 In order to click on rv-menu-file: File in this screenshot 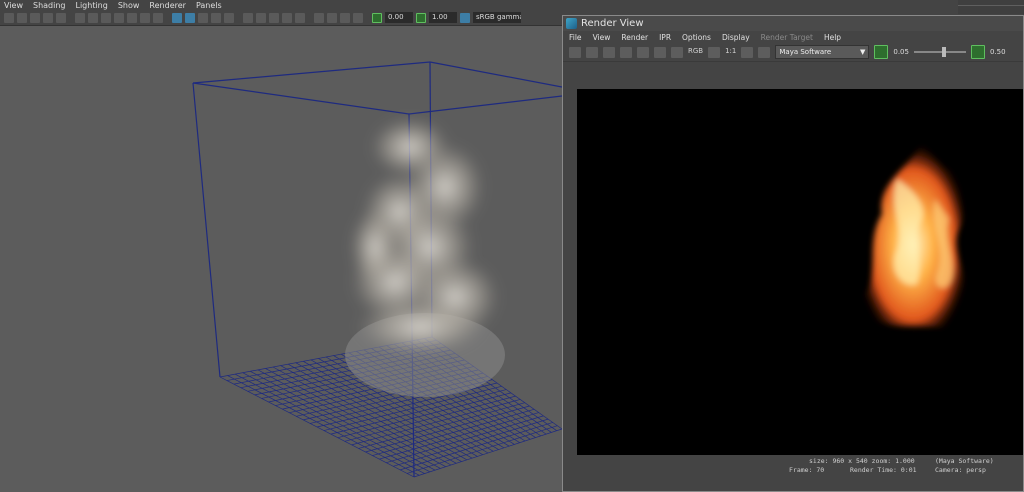, I will do `click(575, 37)`.